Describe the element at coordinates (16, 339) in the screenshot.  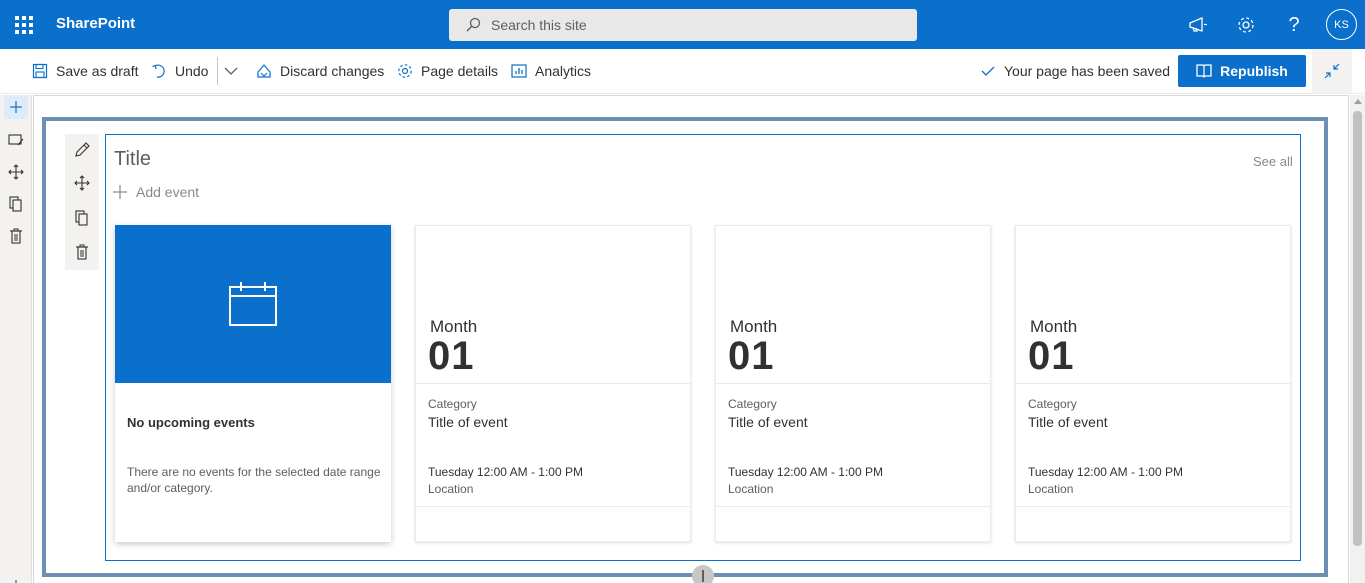
I see `section-toolbox` at that location.